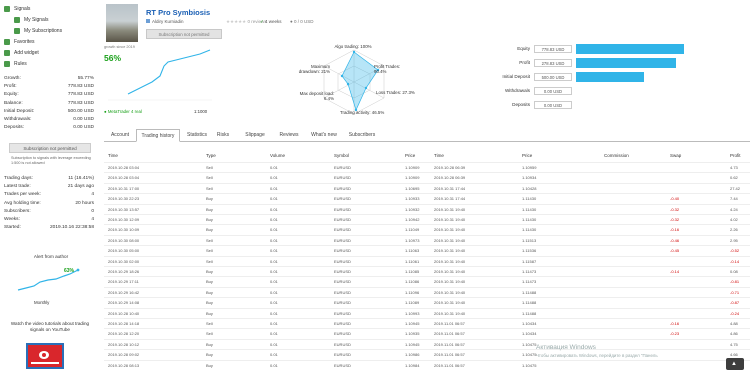 The image size is (750, 373). I want to click on table-cell: 1.10434, so click(529, 334).